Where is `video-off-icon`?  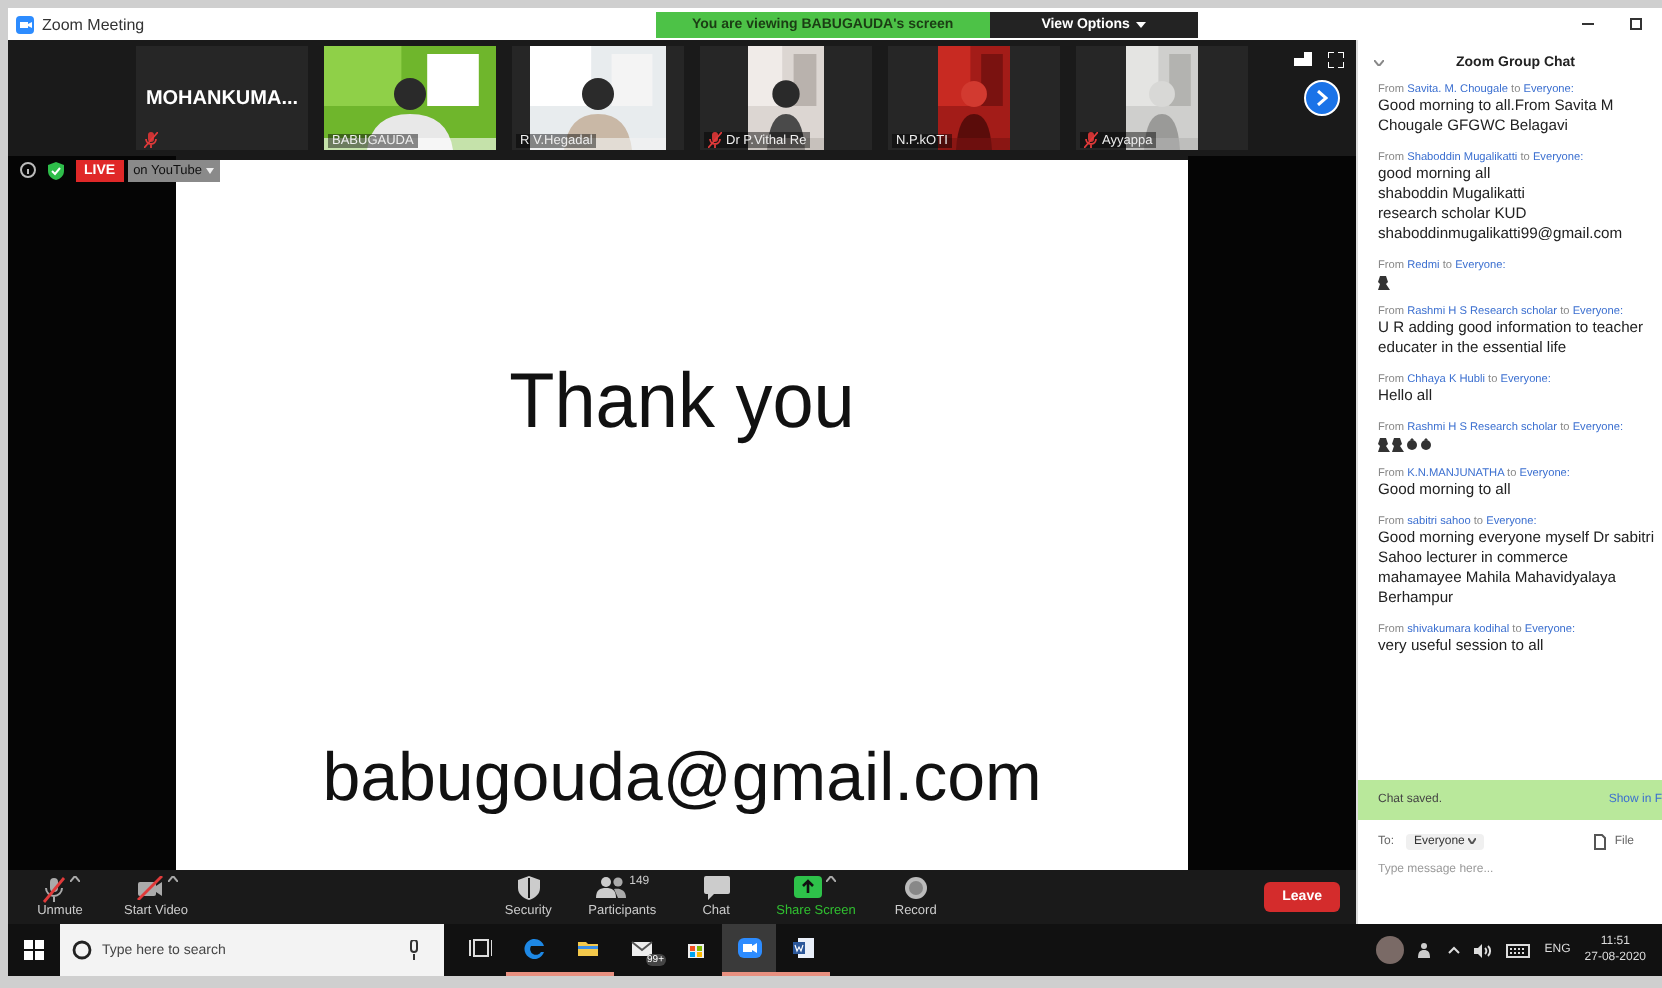 video-off-icon is located at coordinates (149, 888).